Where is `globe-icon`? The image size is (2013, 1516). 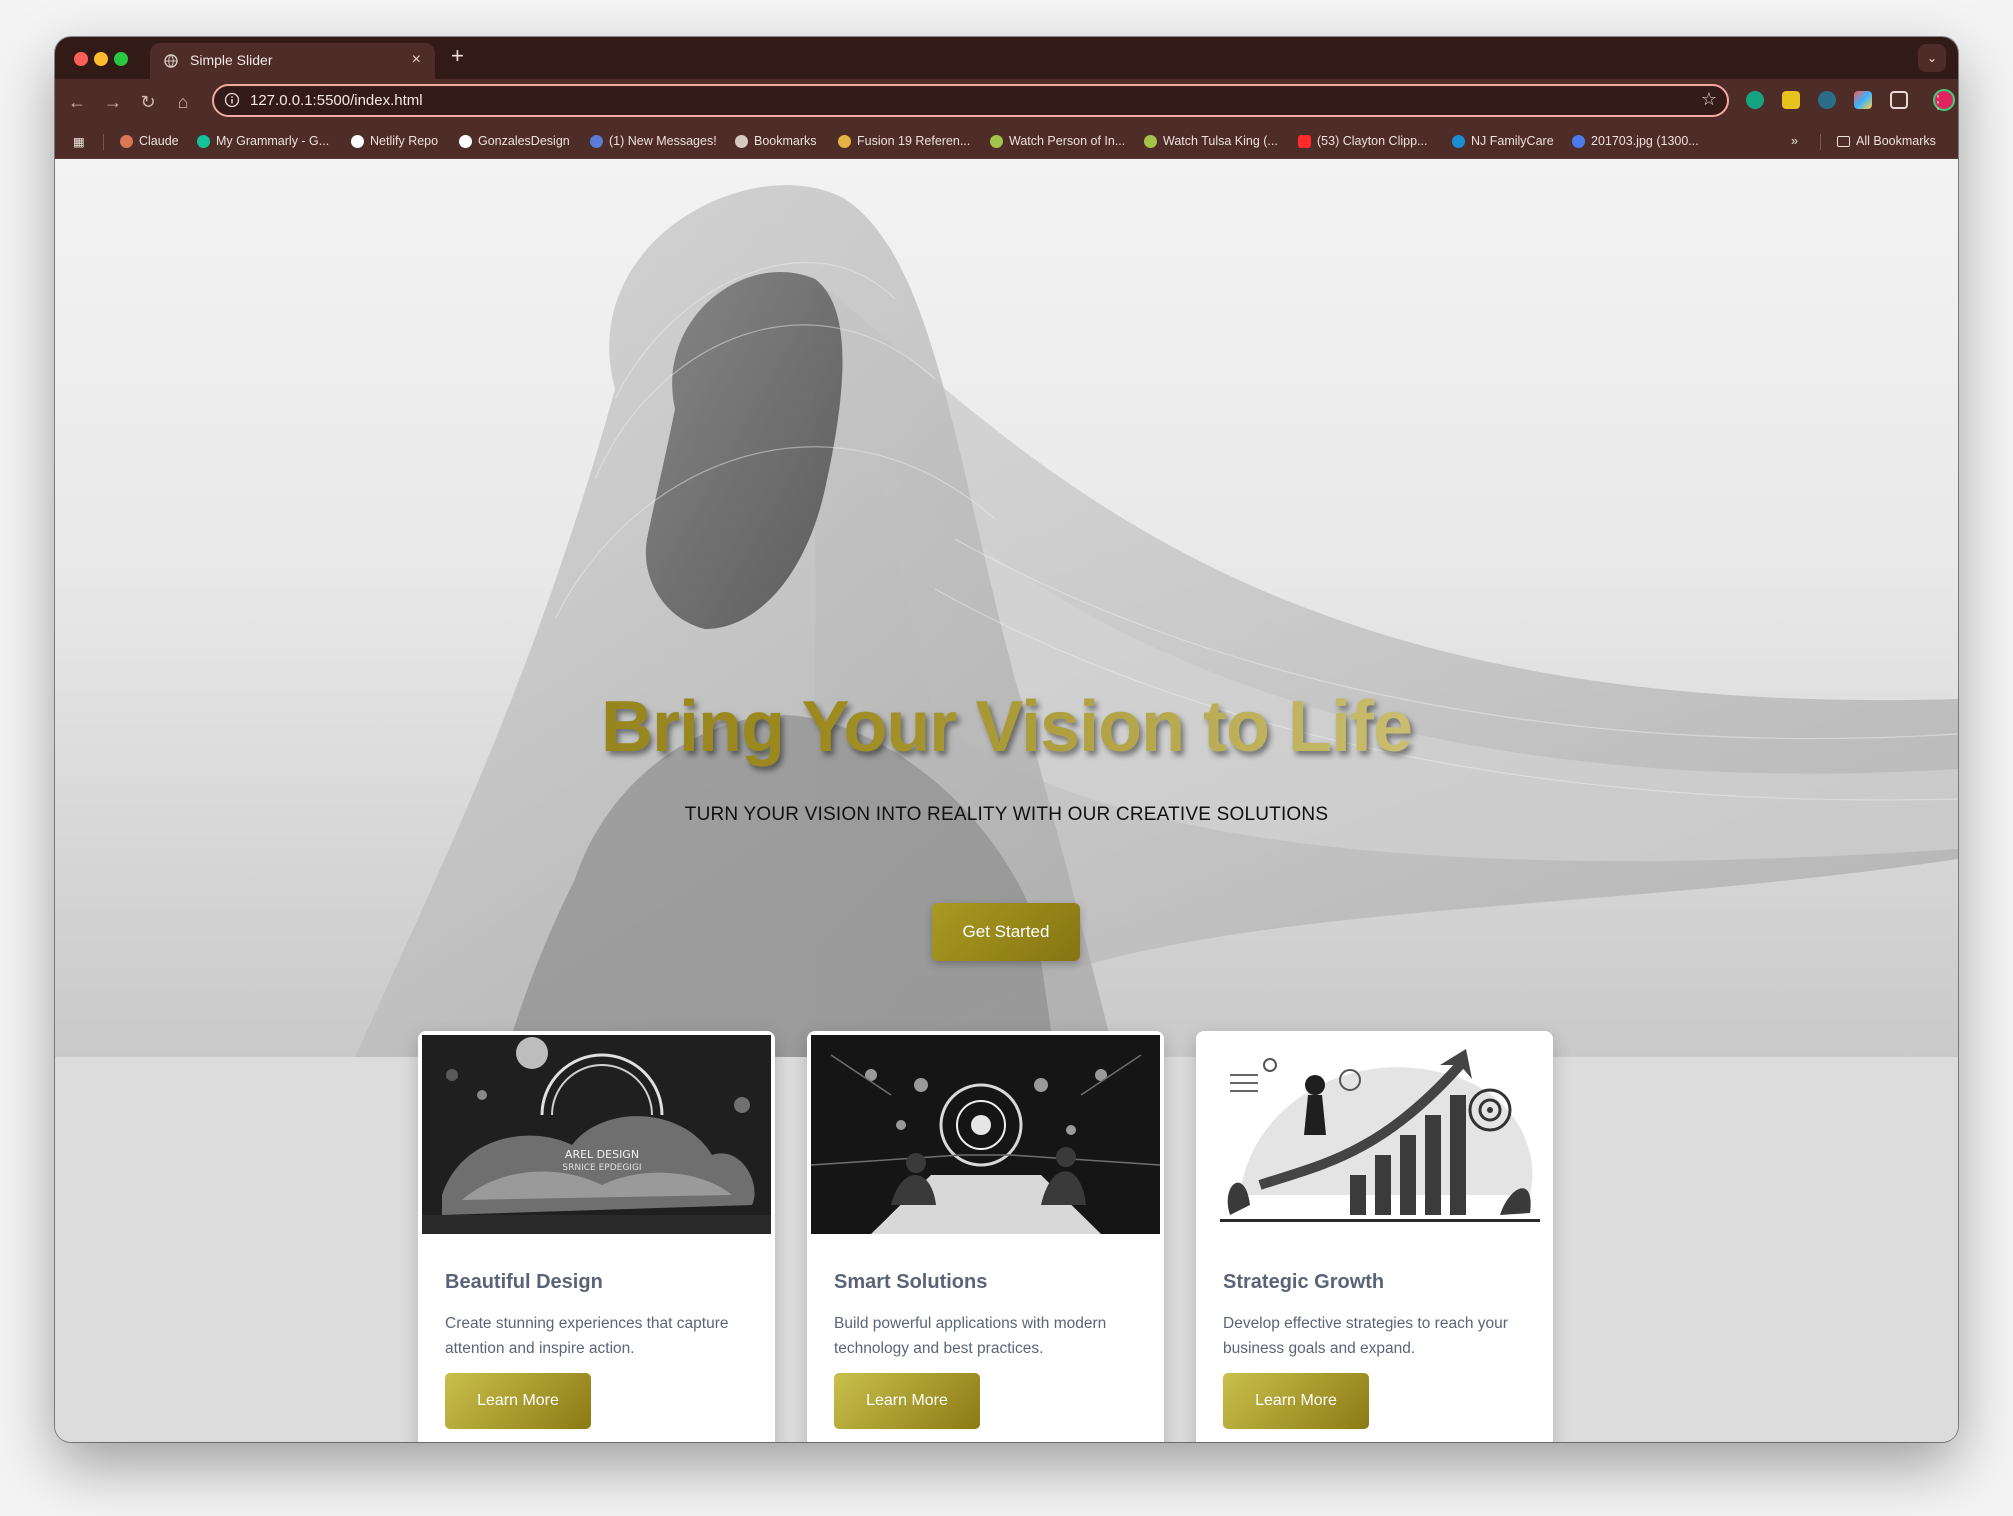 globe-icon is located at coordinates (171, 61).